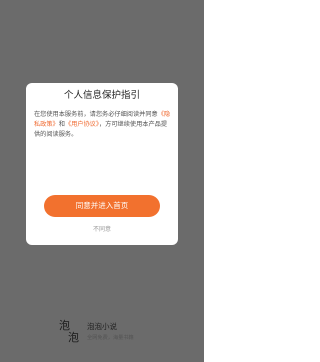 Image resolution: width=320 pixels, height=362 pixels. Describe the element at coordinates (102, 326) in the screenshot. I see `app-name: 泡泡小说` at that location.